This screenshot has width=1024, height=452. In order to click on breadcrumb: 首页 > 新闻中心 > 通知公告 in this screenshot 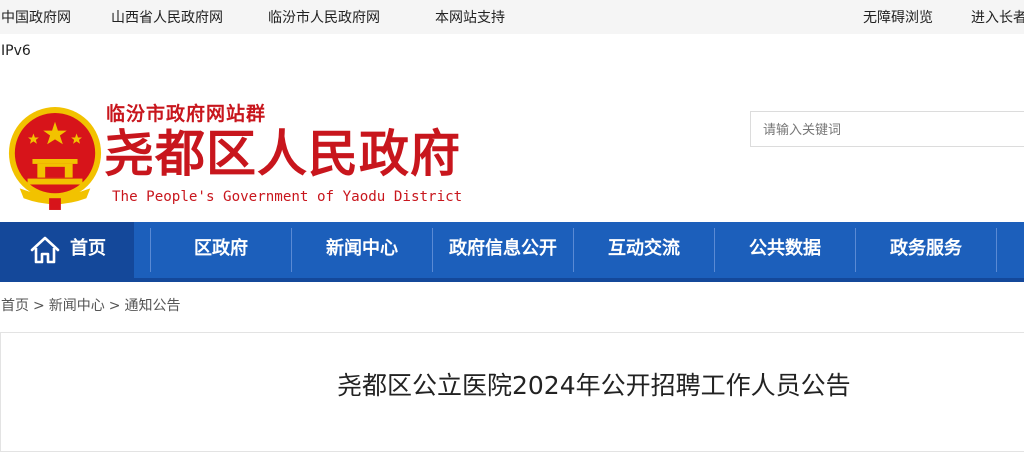, I will do `click(90, 305)`.